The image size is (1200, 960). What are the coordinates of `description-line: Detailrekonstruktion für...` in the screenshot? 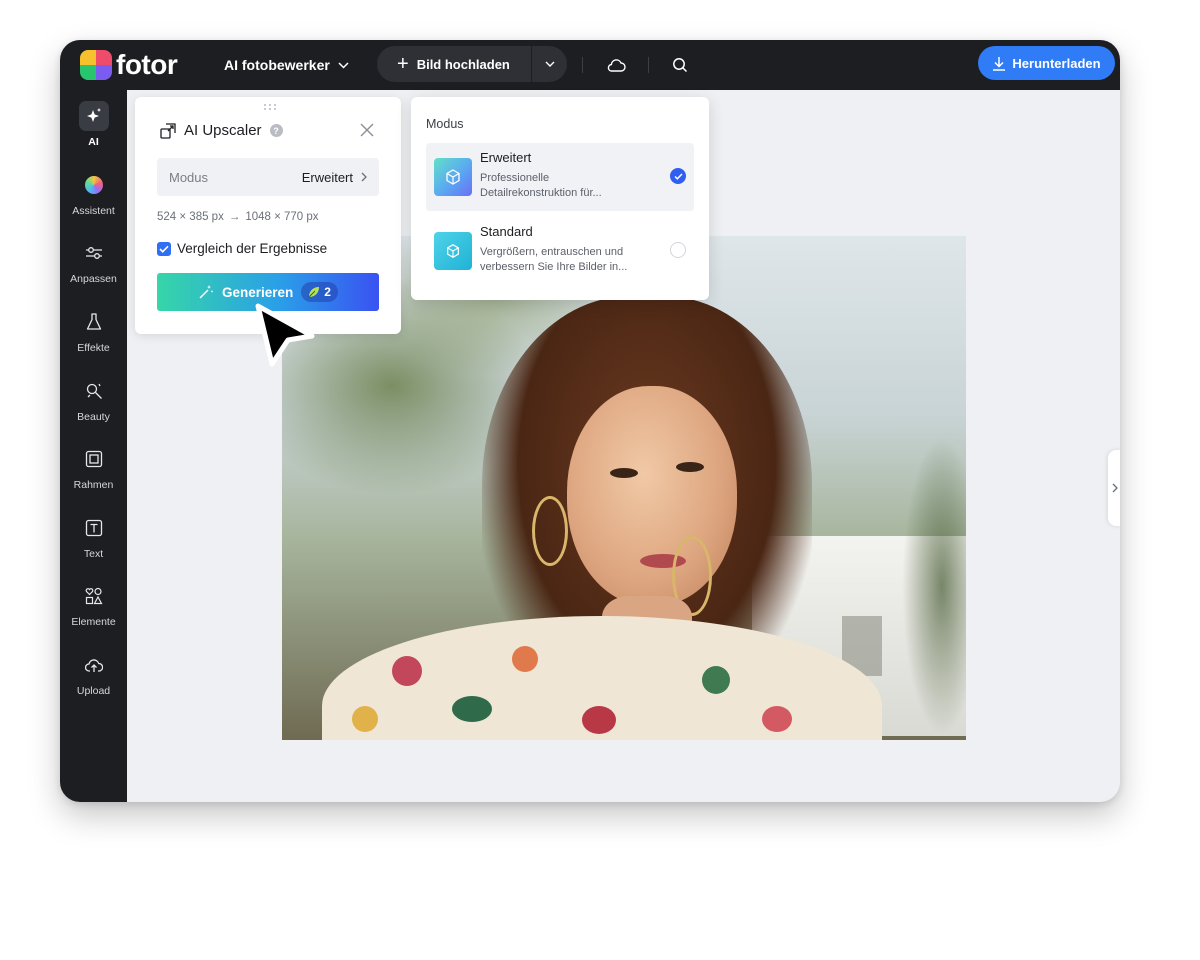 It's located at (541, 193).